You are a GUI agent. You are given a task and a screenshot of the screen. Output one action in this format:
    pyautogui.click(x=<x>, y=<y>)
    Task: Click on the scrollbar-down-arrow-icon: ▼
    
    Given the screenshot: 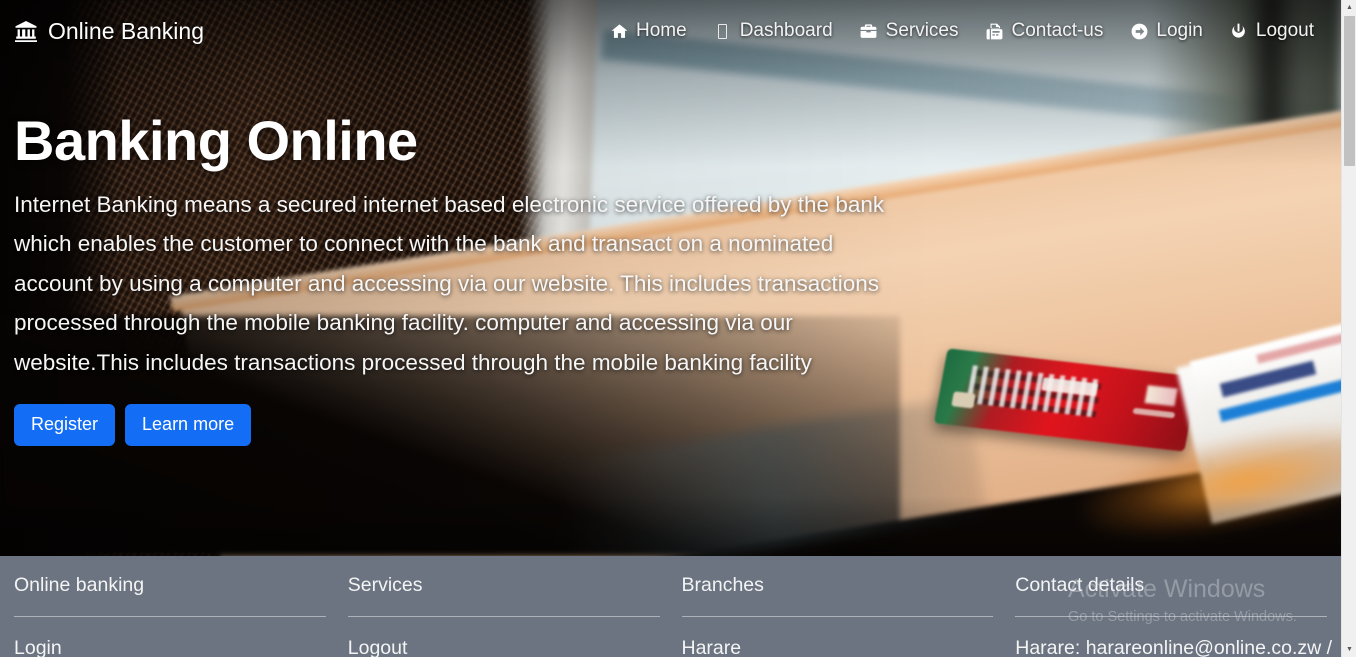 What is the action you would take?
    pyautogui.click(x=1349, y=649)
    